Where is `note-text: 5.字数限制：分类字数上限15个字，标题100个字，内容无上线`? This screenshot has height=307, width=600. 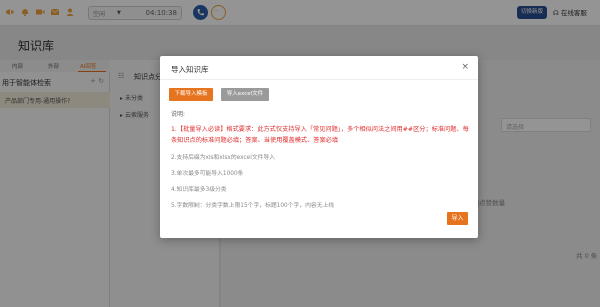 note-text: 5.字数限制：分类字数上限15个字，标题100个字，内容无上线 is located at coordinates (253, 206).